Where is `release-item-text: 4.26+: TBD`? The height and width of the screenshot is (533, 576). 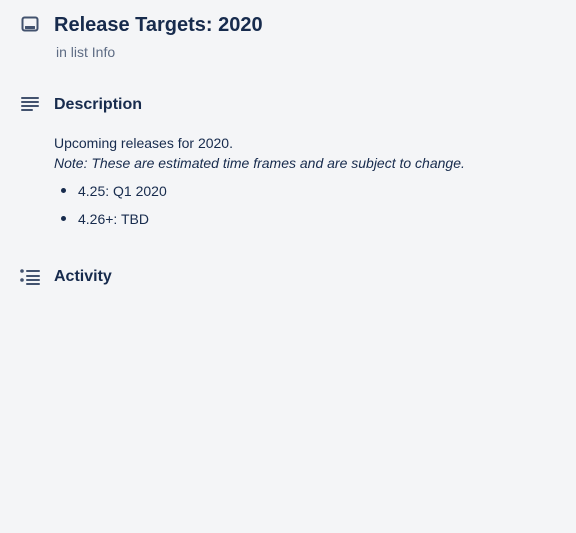 release-item-text: 4.26+: TBD is located at coordinates (113, 219).